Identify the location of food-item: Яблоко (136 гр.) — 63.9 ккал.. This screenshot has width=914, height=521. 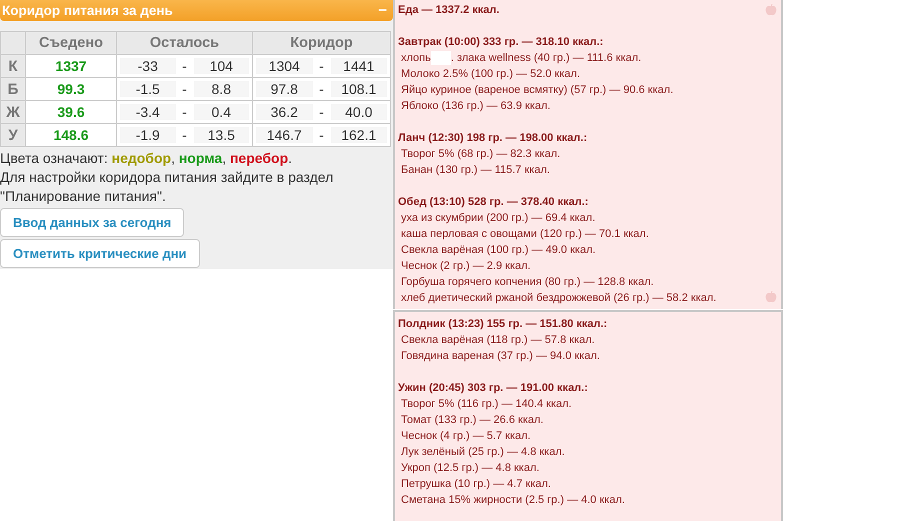
(475, 106).